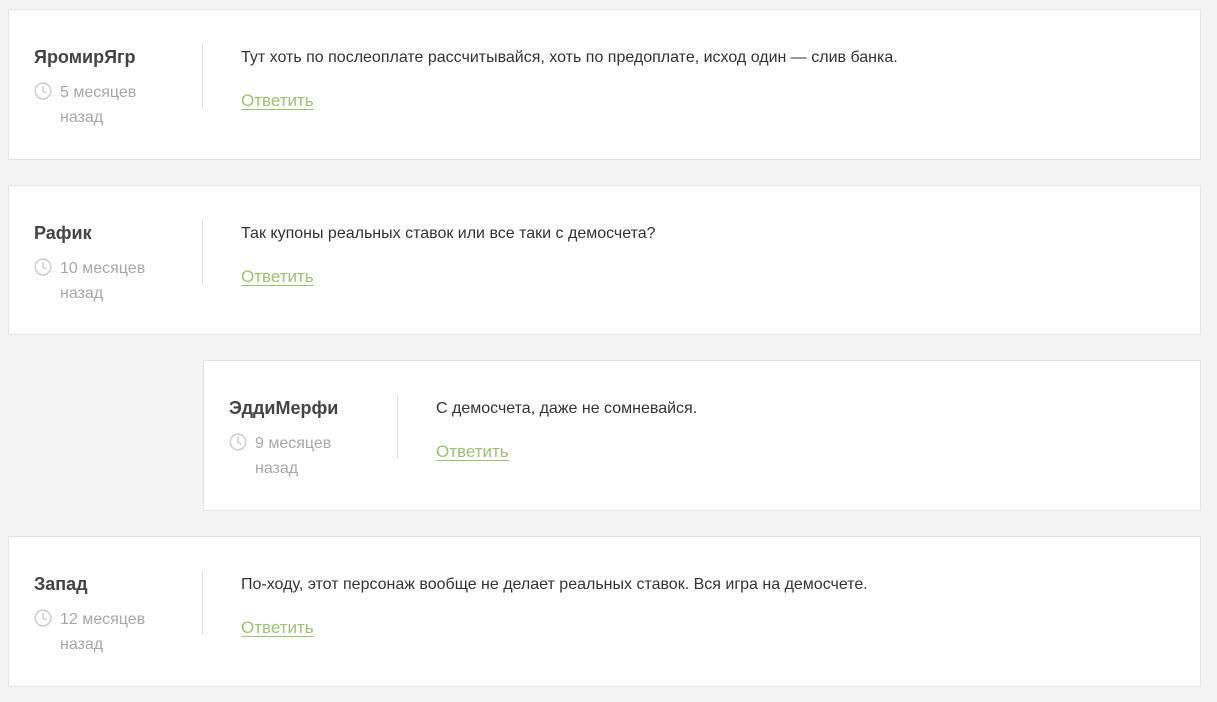 The image size is (1217, 702). I want to click on comment-author: Рафик, so click(63, 233).